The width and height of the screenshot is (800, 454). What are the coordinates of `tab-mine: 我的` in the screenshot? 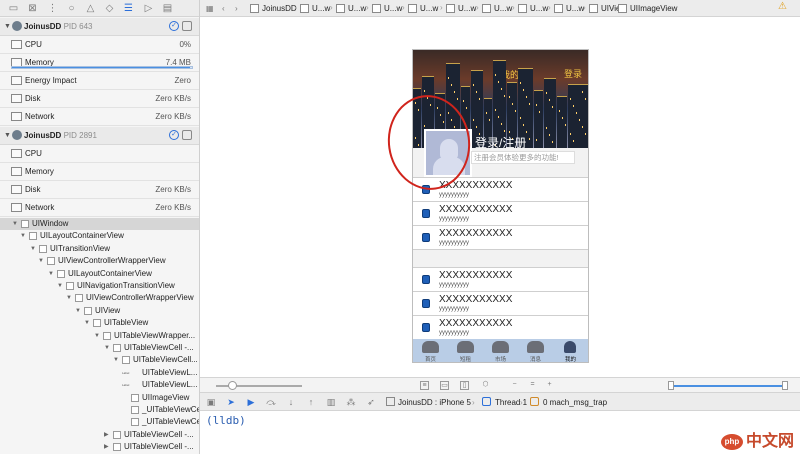 It's located at (570, 350).